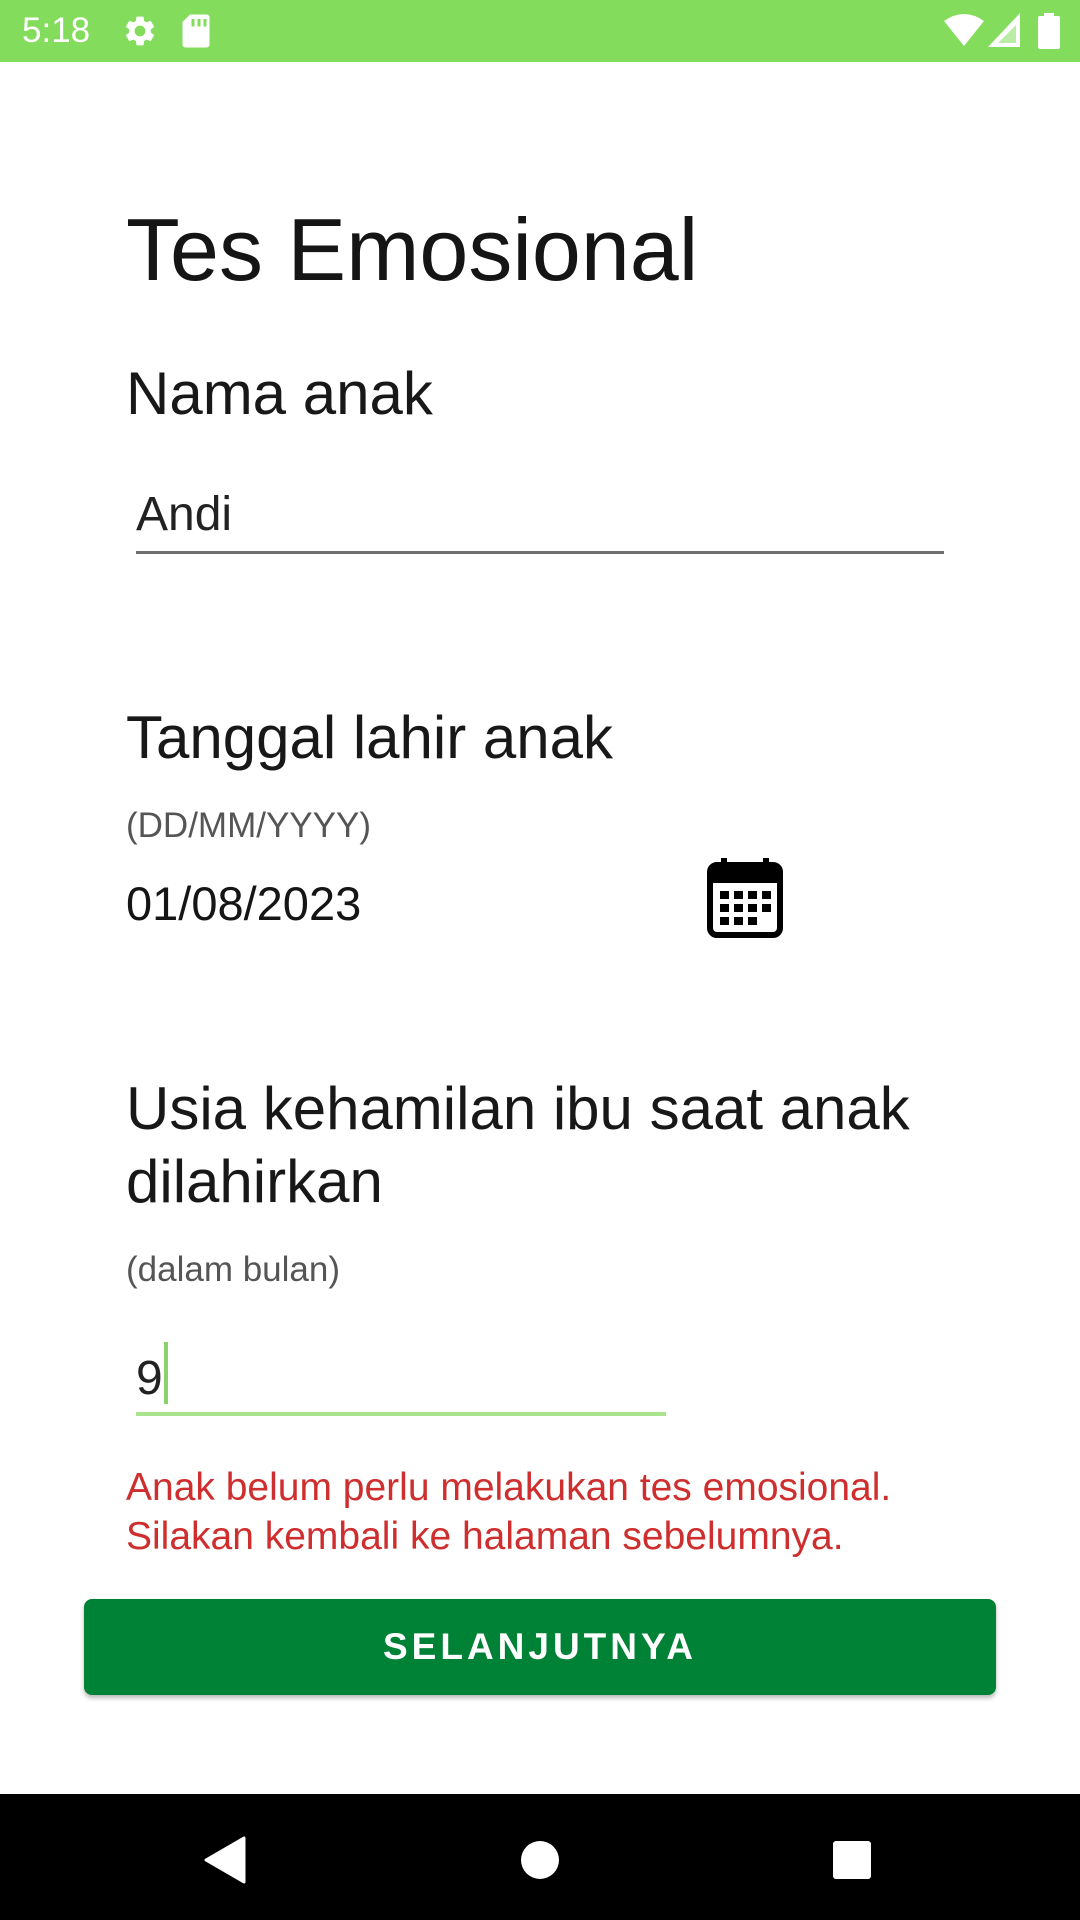 Image resolution: width=1080 pixels, height=1920 pixels. Describe the element at coordinates (540, 31) in the screenshot. I see `status-bar: 5:18` at that location.